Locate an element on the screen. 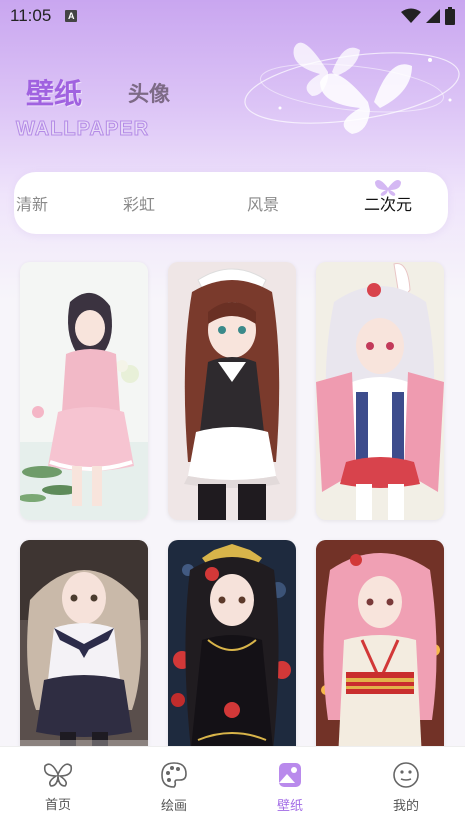 Image resolution: width=465 pixels, height=826 pixels. wifi-icon is located at coordinates (411, 15).